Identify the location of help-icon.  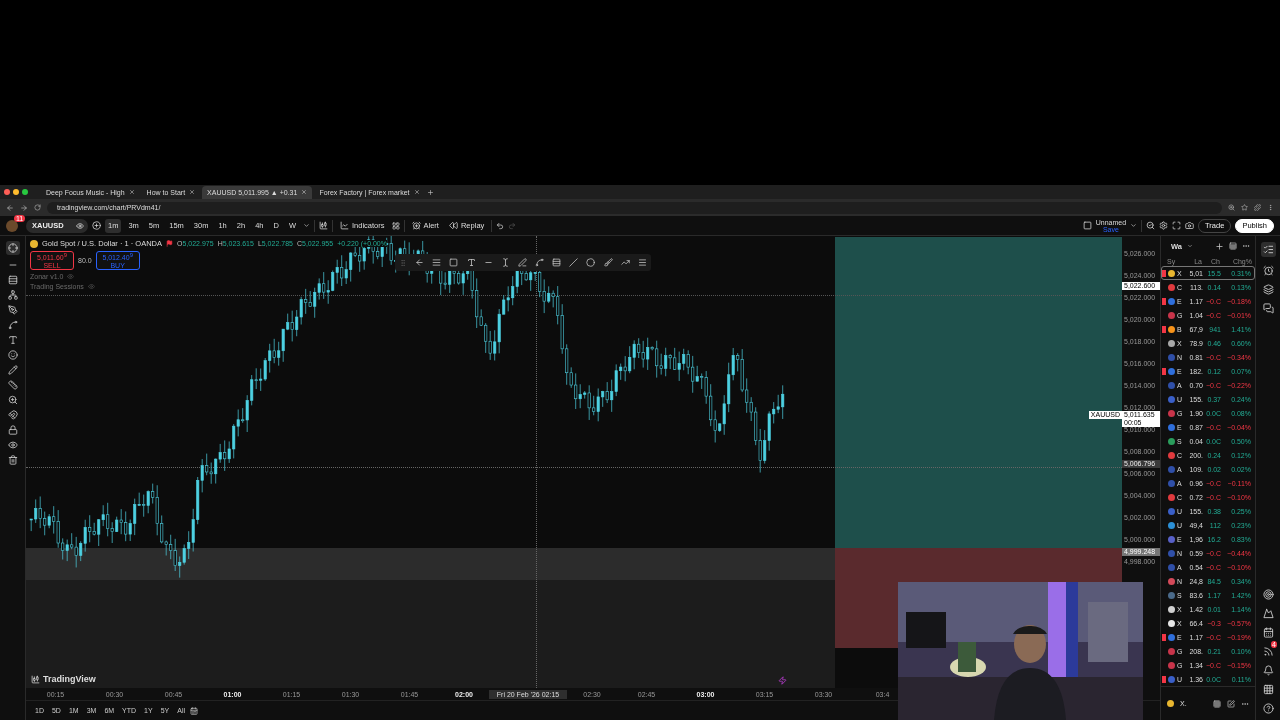
(1268, 708).